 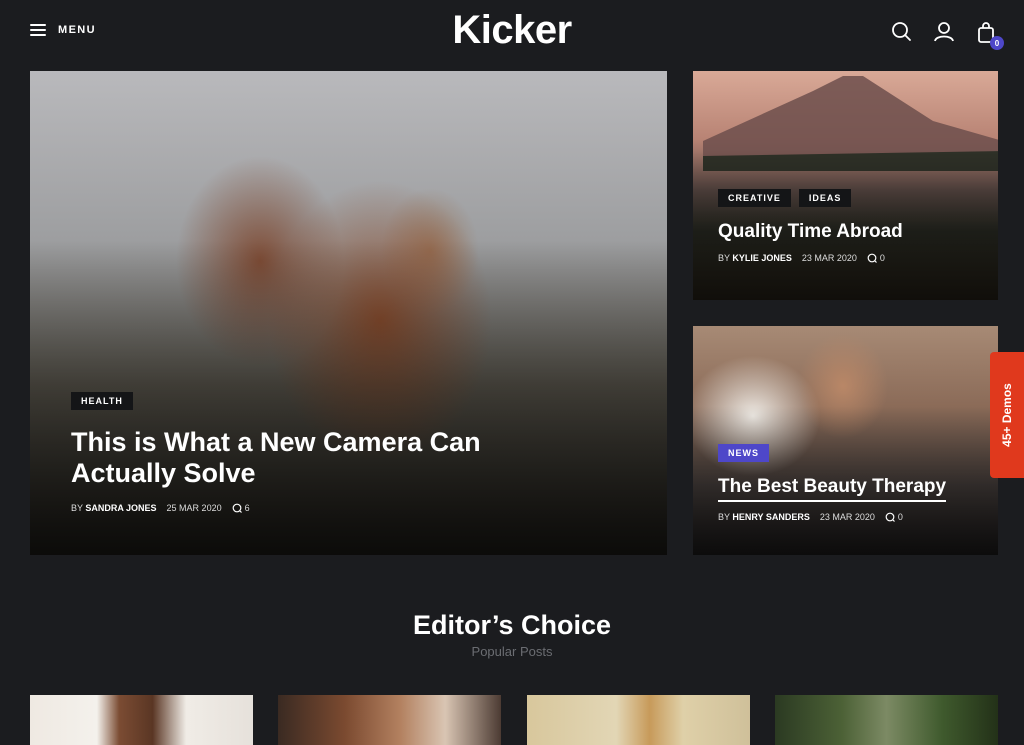 What do you see at coordinates (989, 35) in the screenshot?
I see `bag-icon: 0` at bounding box center [989, 35].